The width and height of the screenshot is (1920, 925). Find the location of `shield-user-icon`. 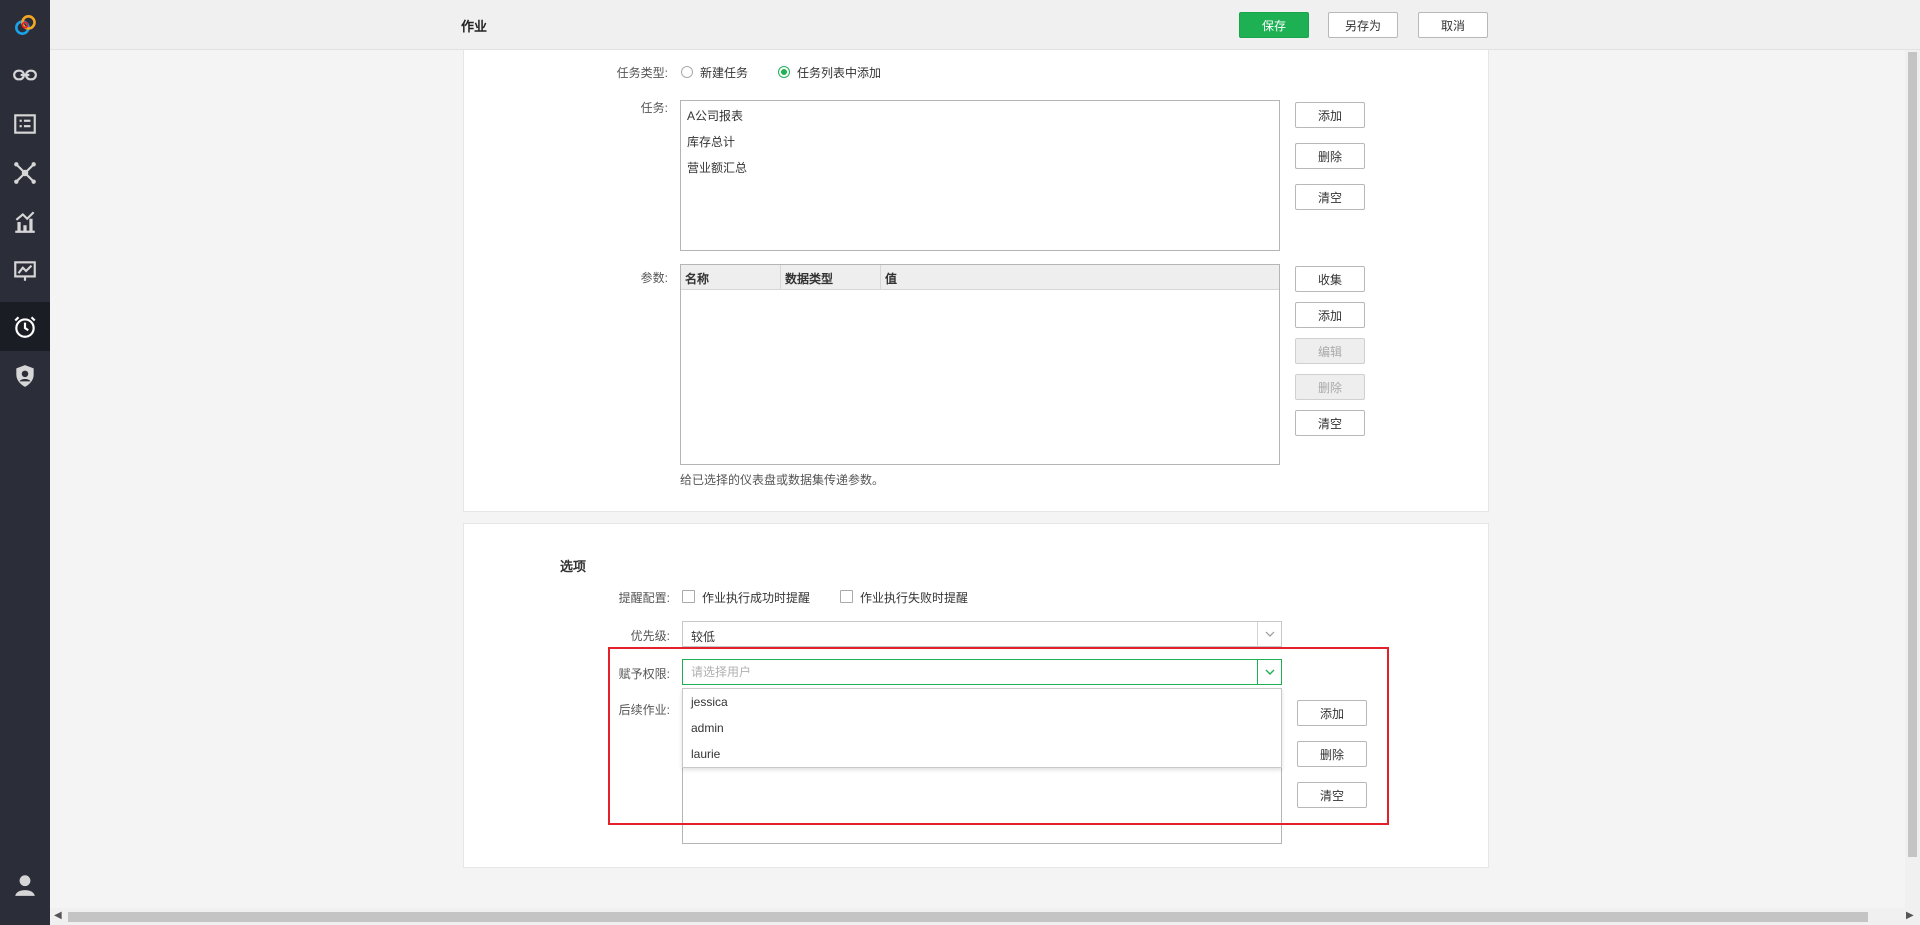

shield-user-icon is located at coordinates (25, 375).